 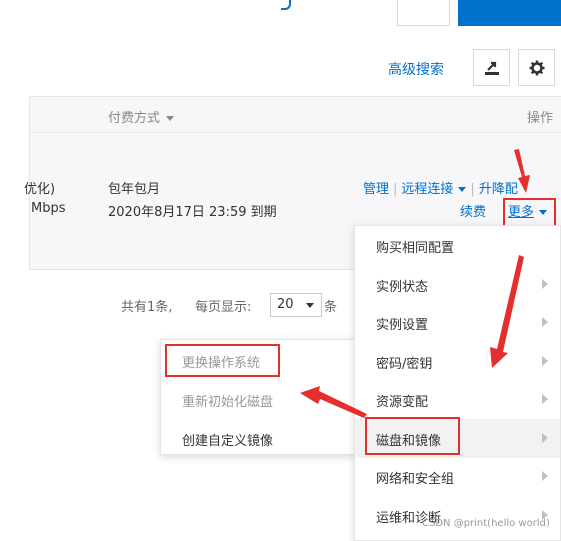 What do you see at coordinates (457, 322) in the screenshot?
I see `menu-item-instance-settings: 实例设置` at bounding box center [457, 322].